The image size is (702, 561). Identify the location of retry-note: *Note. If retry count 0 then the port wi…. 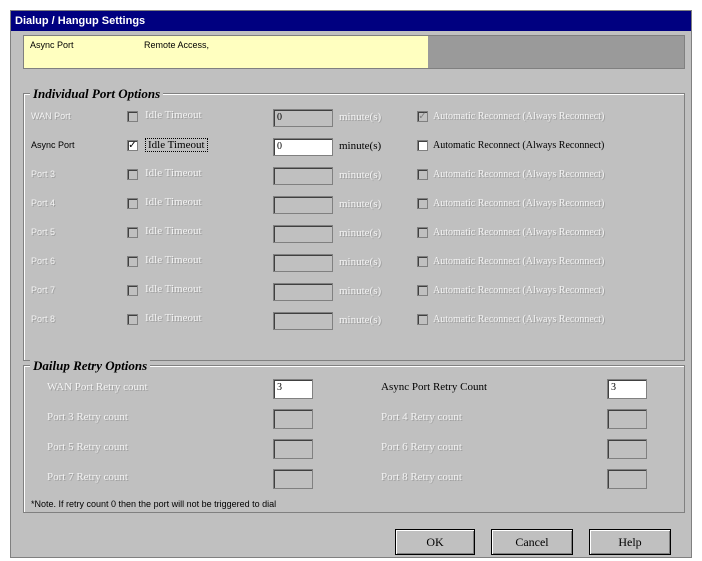
(154, 504).